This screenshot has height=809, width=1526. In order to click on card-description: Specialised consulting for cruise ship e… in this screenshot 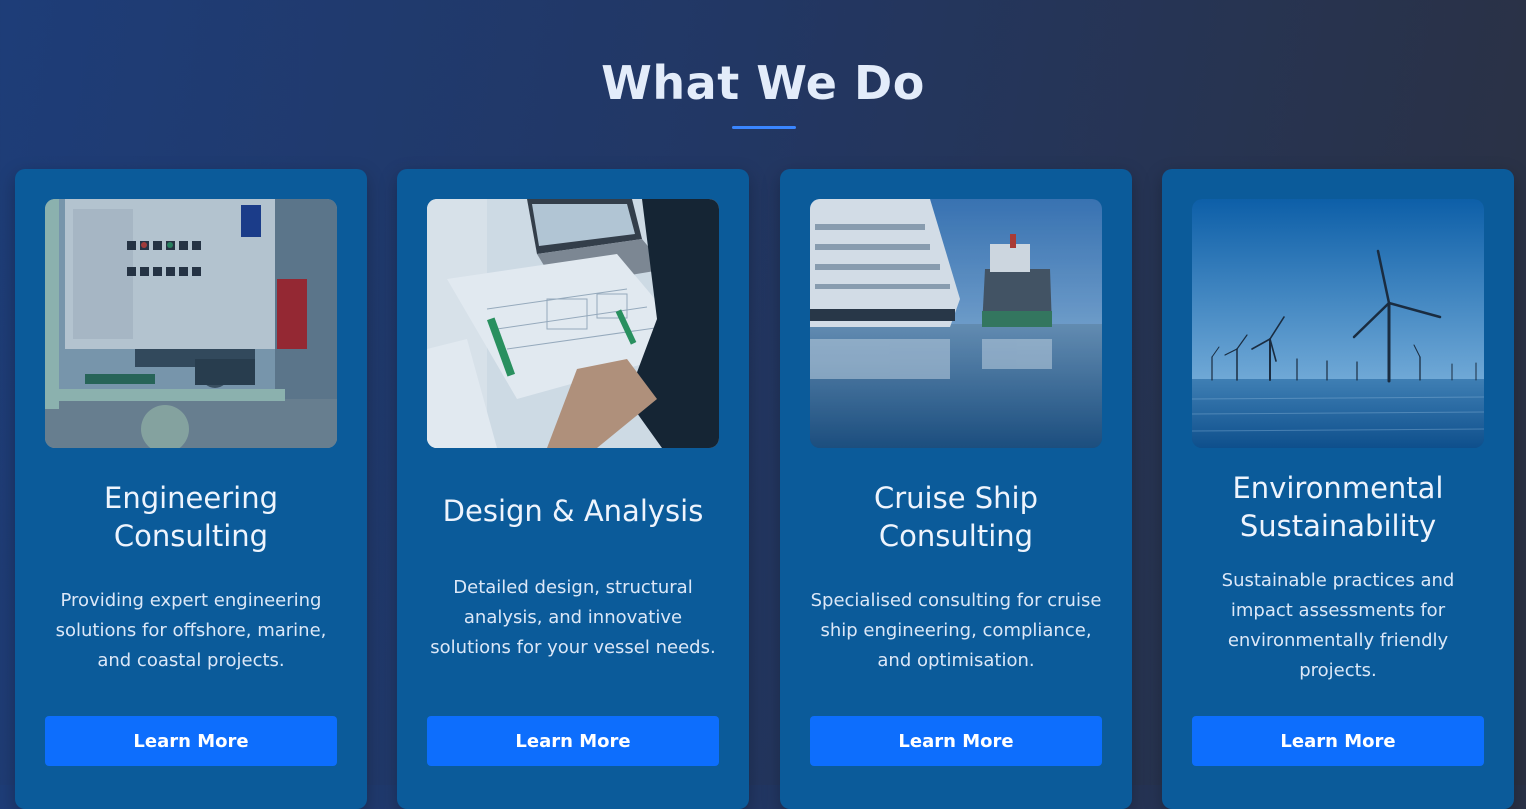, I will do `click(956, 630)`.